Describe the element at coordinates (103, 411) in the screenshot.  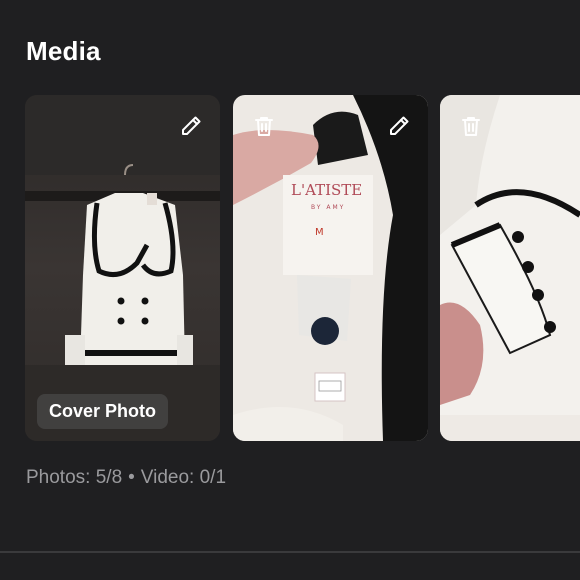
I see `cover-photo-badge: Cover Photo` at that location.